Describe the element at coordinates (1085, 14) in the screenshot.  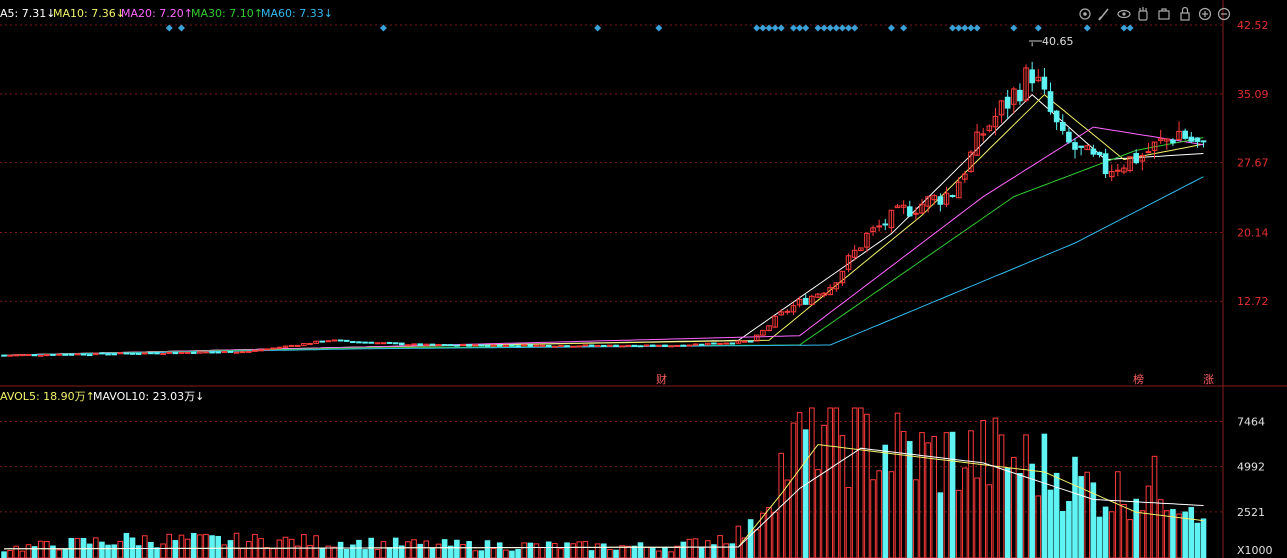
I see `settings-icon` at that location.